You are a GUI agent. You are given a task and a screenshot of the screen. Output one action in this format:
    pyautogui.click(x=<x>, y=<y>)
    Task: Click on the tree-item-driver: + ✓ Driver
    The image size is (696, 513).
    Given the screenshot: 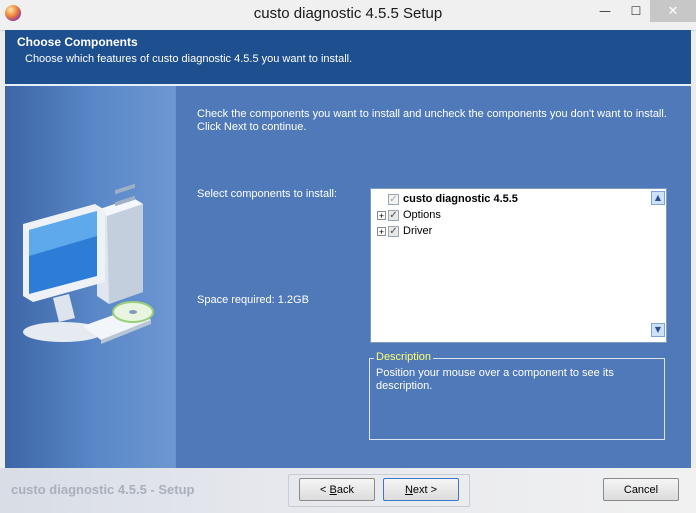 What is the action you would take?
    pyautogui.click(x=404, y=231)
    